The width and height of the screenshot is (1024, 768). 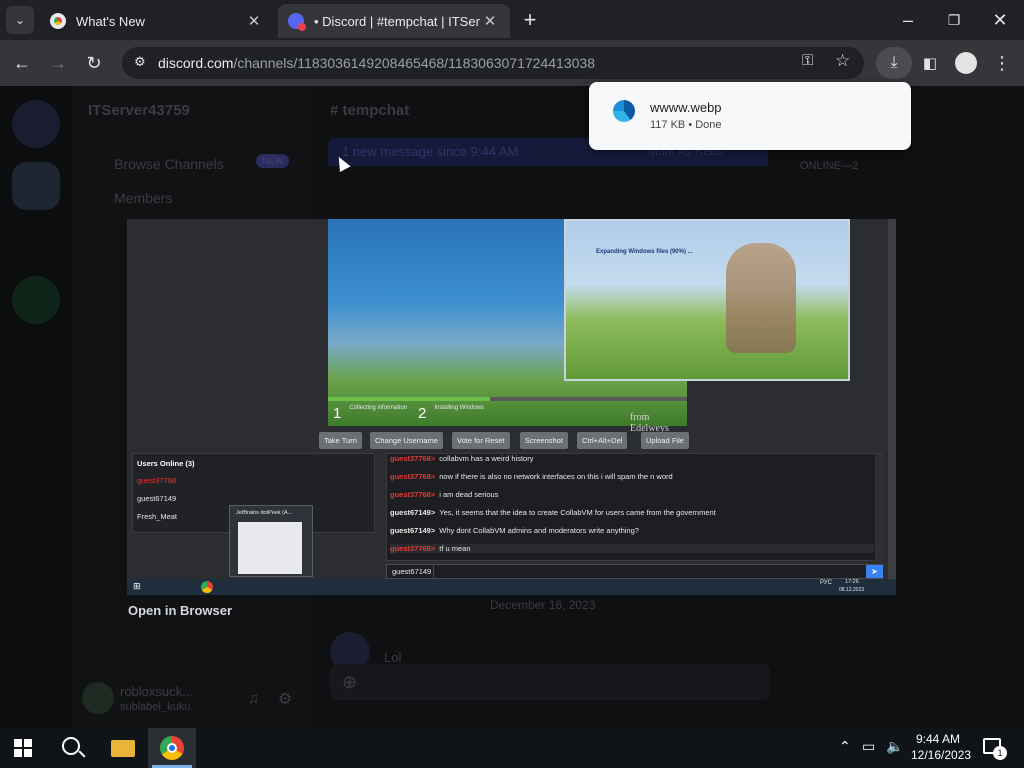 What do you see at coordinates (169, 164) in the screenshot?
I see `browse-channels-link: Browse Channels` at bounding box center [169, 164].